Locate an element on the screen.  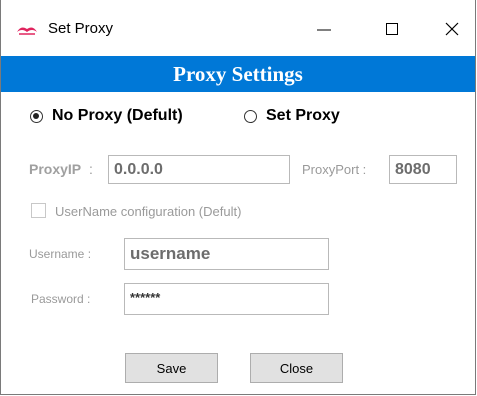
maximize-icon is located at coordinates (392, 29).